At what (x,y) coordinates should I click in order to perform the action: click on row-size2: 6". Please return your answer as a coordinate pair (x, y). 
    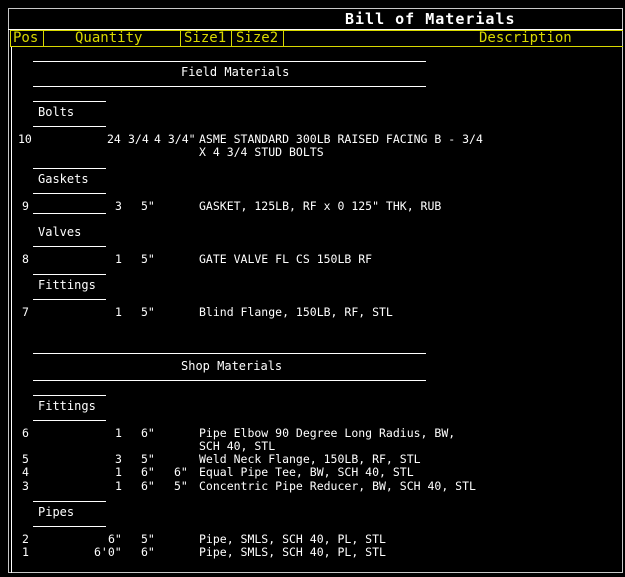
    Looking at the image, I should click on (181, 472).